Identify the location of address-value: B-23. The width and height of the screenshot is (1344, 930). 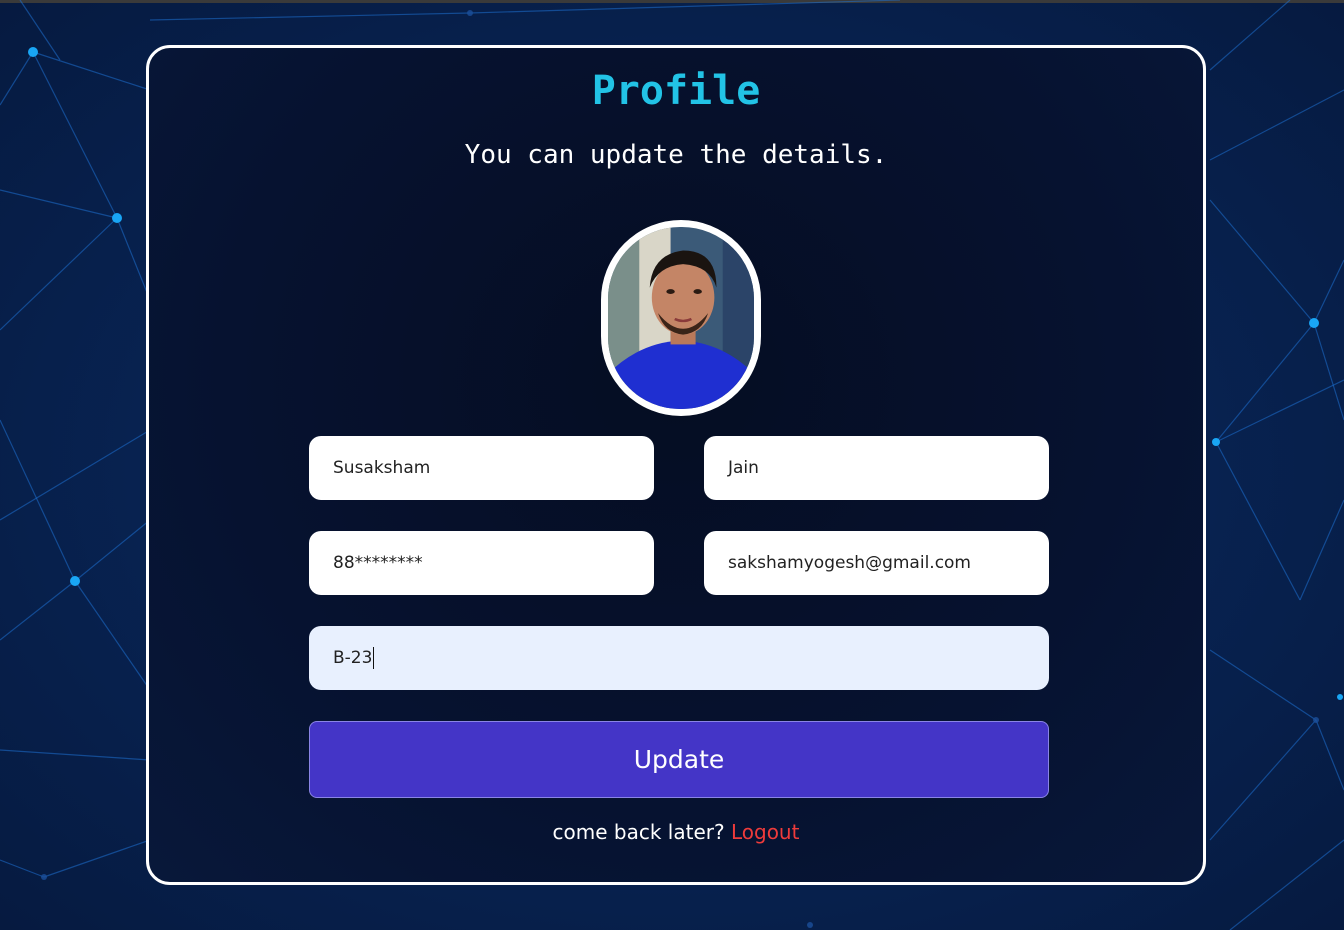
(353, 658).